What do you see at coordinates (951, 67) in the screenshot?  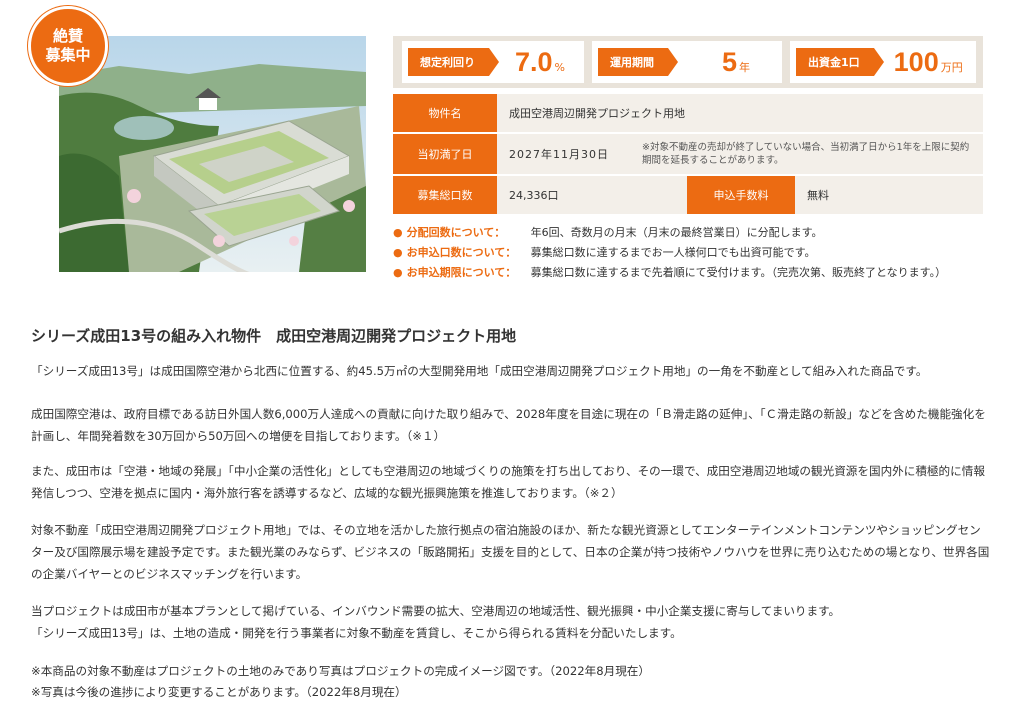 I see `stat-investment-unit: 万円` at bounding box center [951, 67].